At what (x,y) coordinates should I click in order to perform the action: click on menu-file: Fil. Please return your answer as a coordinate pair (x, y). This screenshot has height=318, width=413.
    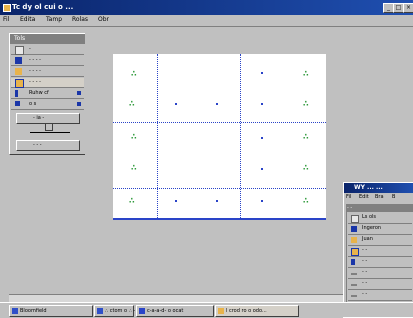
    Looking at the image, I should click on (6, 19).